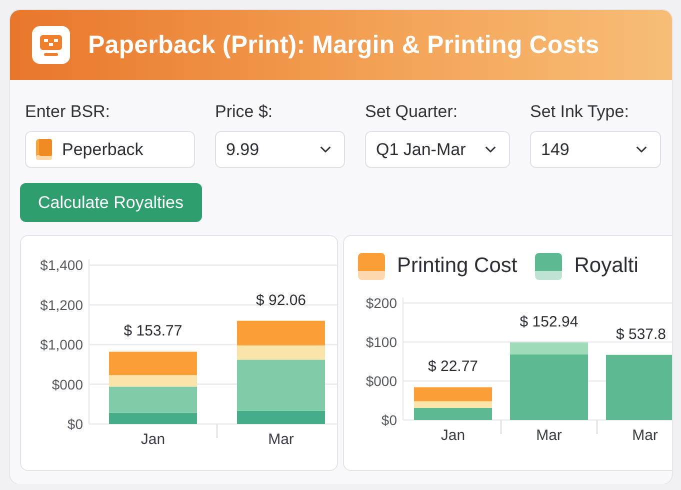 The image size is (681, 490). What do you see at coordinates (381, 303) in the screenshot?
I see `axis-label: $200` at bounding box center [381, 303].